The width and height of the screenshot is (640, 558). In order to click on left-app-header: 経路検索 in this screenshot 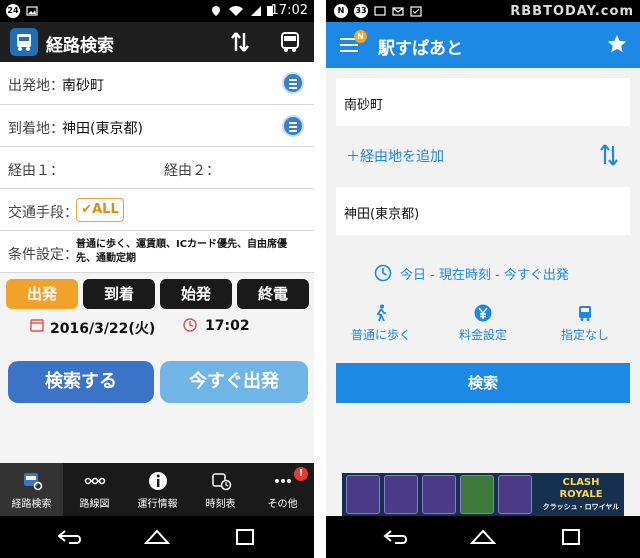, I will do `click(157, 42)`.